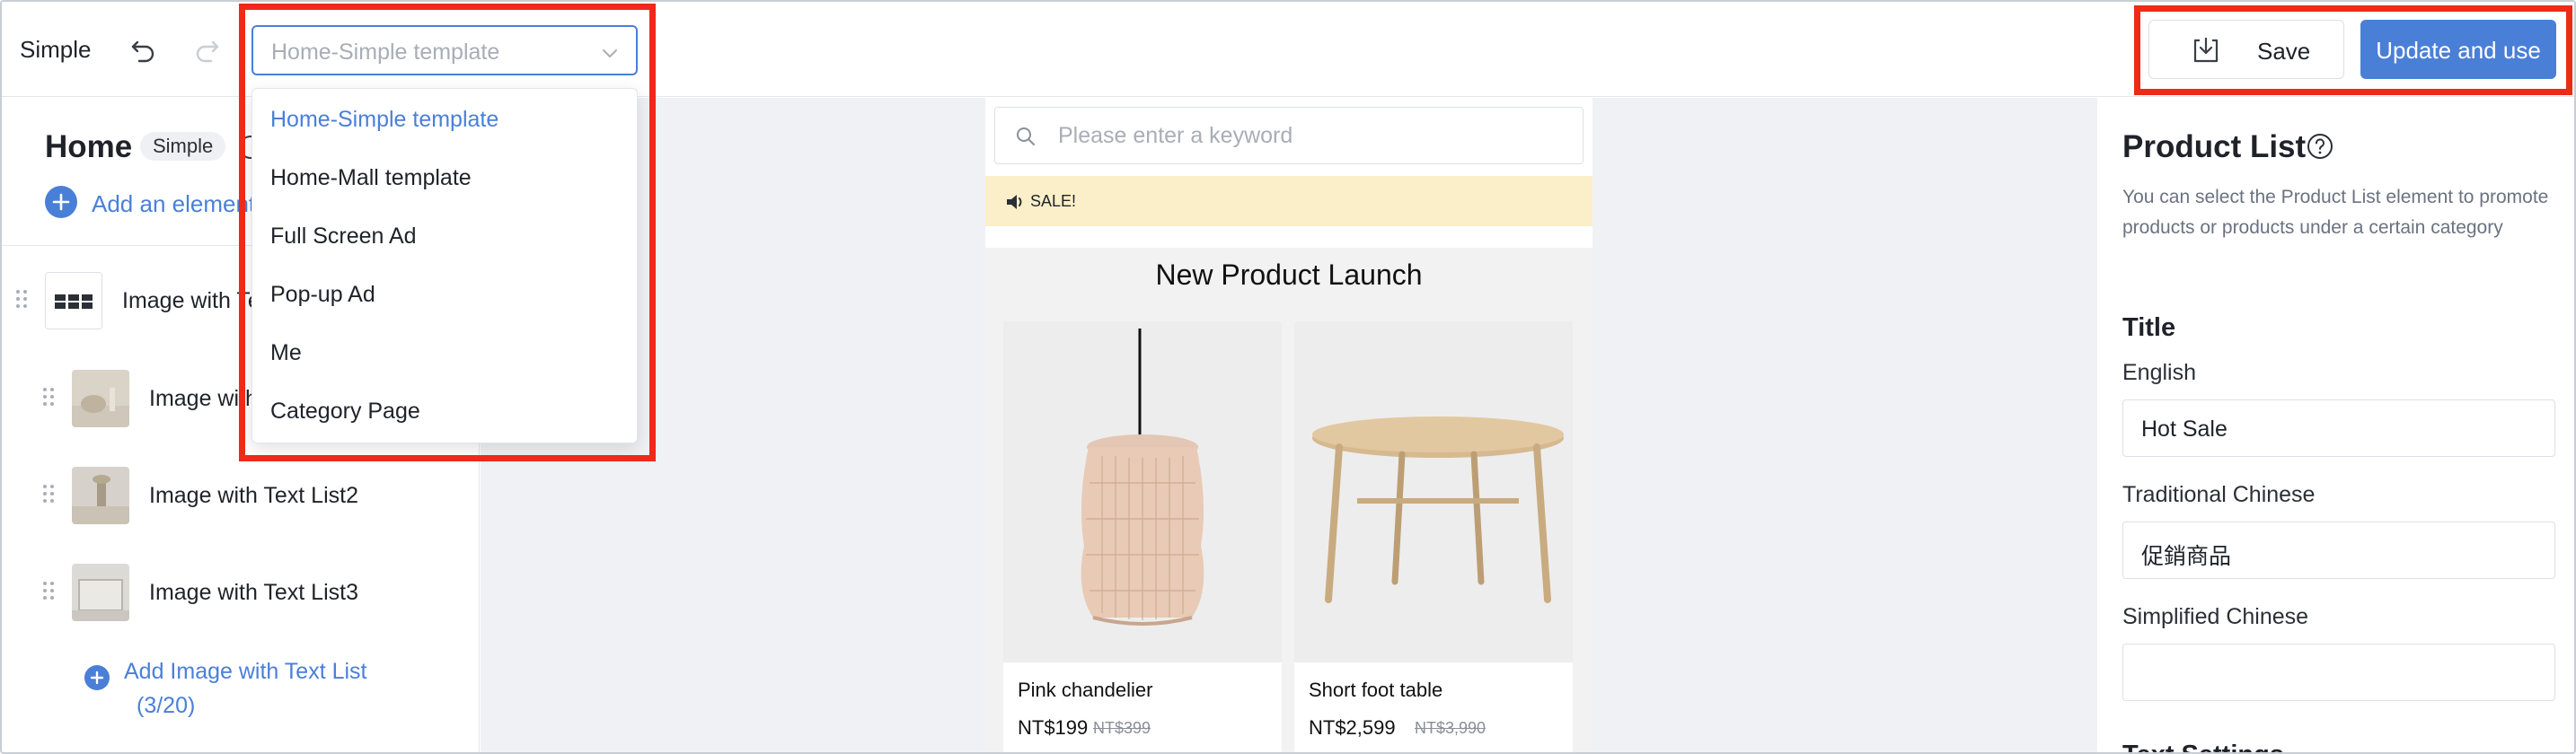  What do you see at coordinates (1450, 728) in the screenshot?
I see `product-old-price: NT$3,990` at bounding box center [1450, 728].